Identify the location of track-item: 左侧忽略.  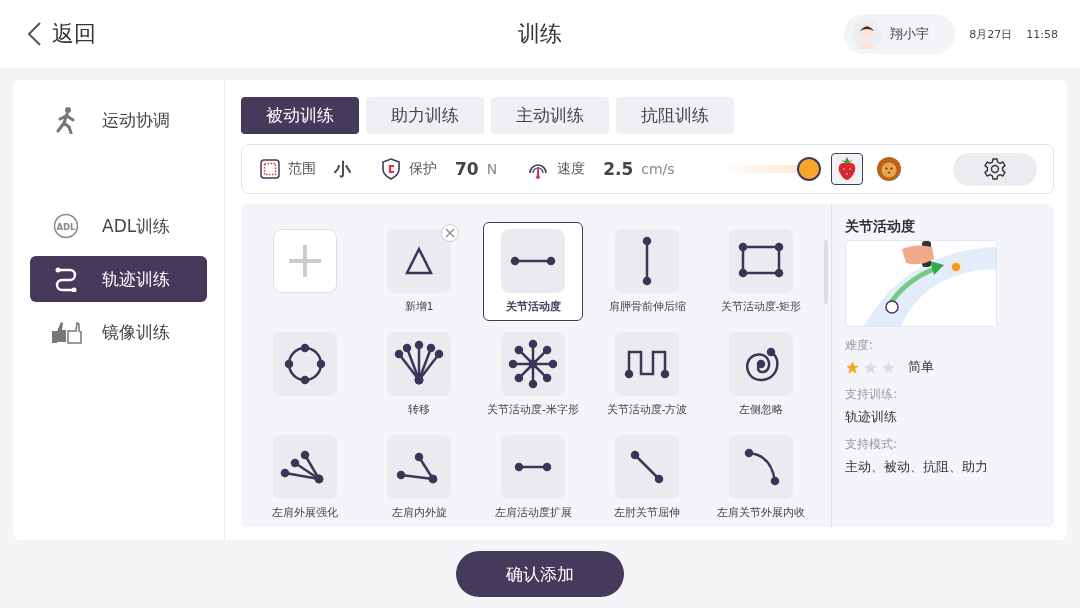
(761, 374).